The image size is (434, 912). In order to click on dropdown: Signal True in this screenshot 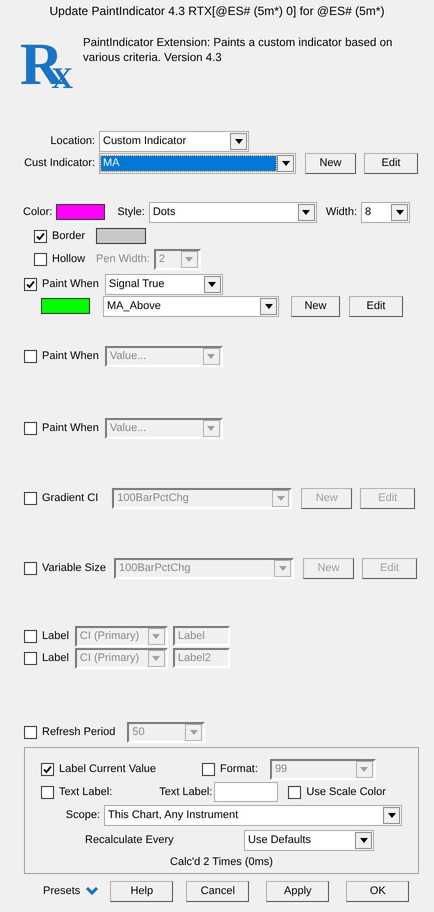, I will do `click(163, 284)`.